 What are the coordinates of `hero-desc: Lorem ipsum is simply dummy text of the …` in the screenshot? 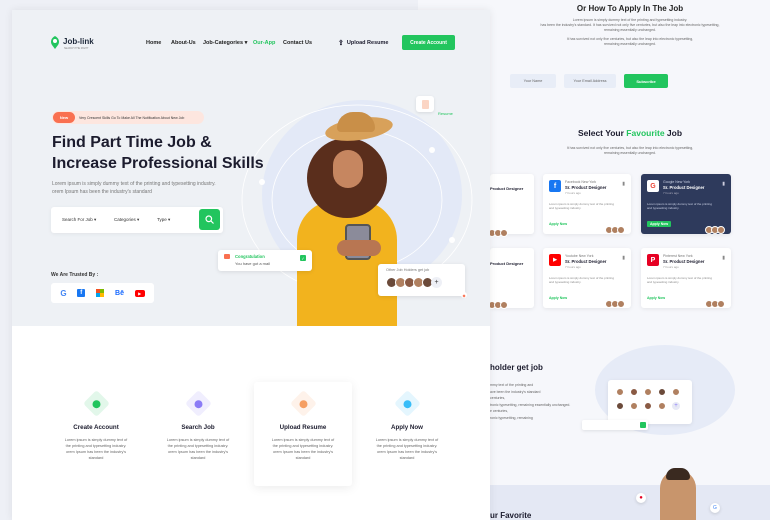 It's located at (134, 188).